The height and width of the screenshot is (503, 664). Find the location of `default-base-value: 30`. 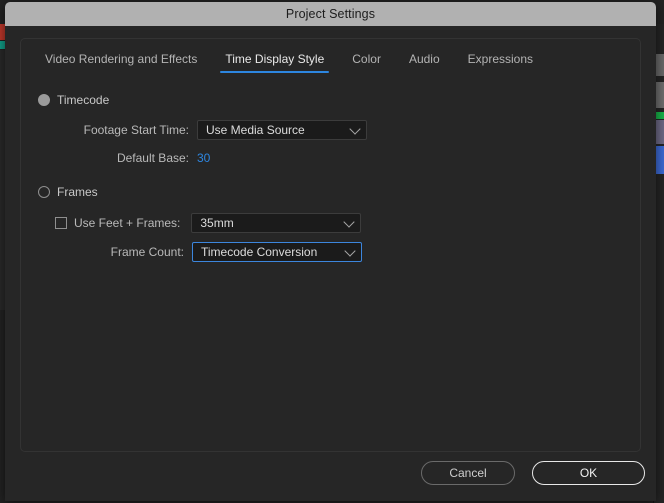

default-base-value: 30 is located at coordinates (203, 158).